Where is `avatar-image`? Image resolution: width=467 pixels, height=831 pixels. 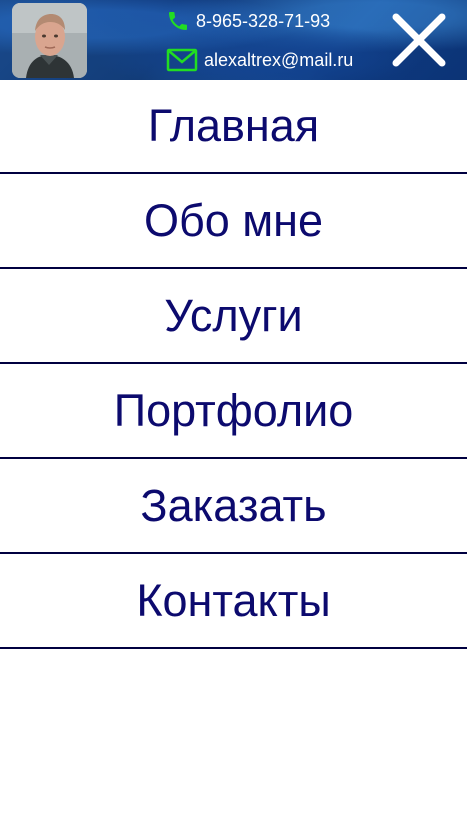
avatar-image is located at coordinates (49, 40).